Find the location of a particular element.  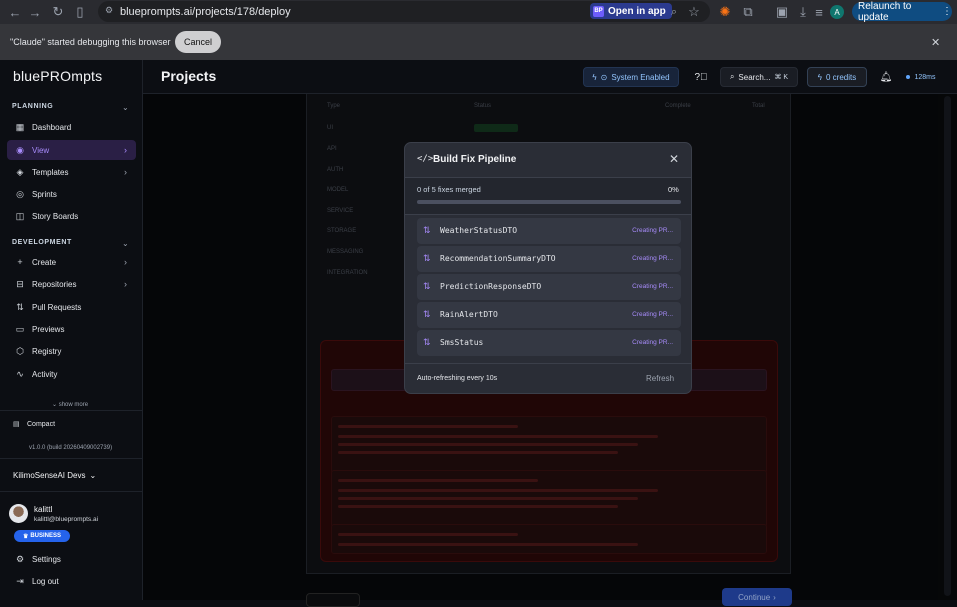

latency-indicator: 128ms is located at coordinates (921, 77).